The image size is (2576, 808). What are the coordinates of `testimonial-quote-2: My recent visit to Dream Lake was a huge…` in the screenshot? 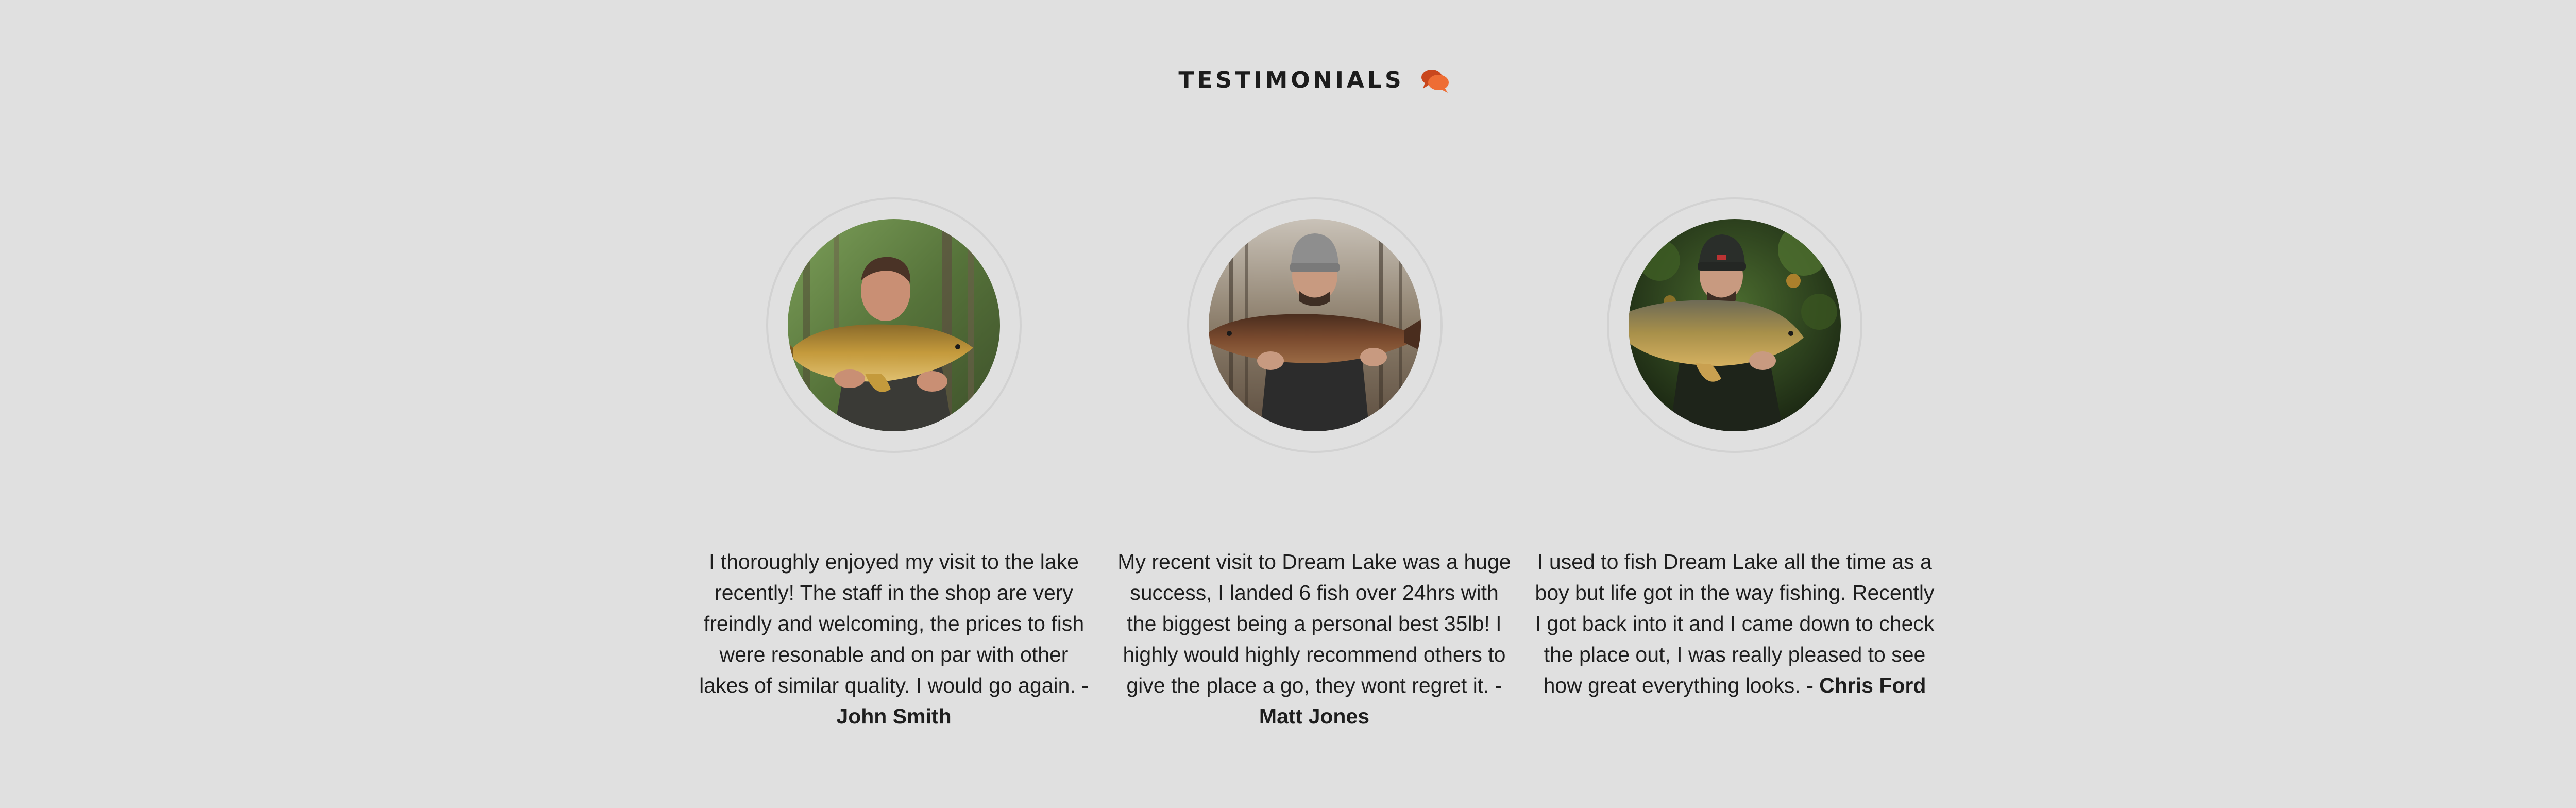 It's located at (1314, 639).